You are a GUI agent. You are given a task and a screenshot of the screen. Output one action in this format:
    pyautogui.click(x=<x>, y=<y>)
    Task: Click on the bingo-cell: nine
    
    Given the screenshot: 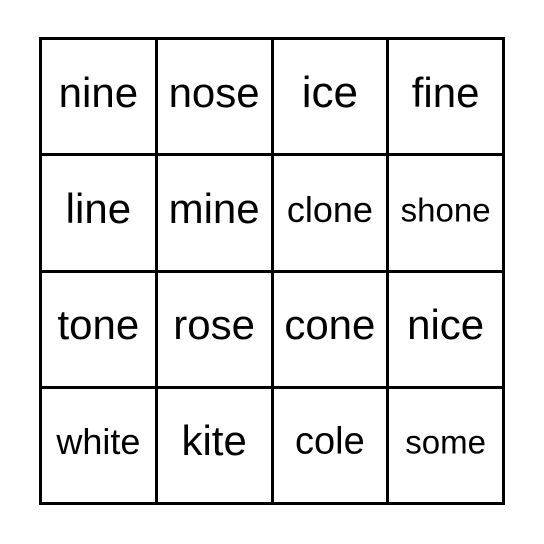 What is the action you would take?
    pyautogui.click(x=100, y=98)
    